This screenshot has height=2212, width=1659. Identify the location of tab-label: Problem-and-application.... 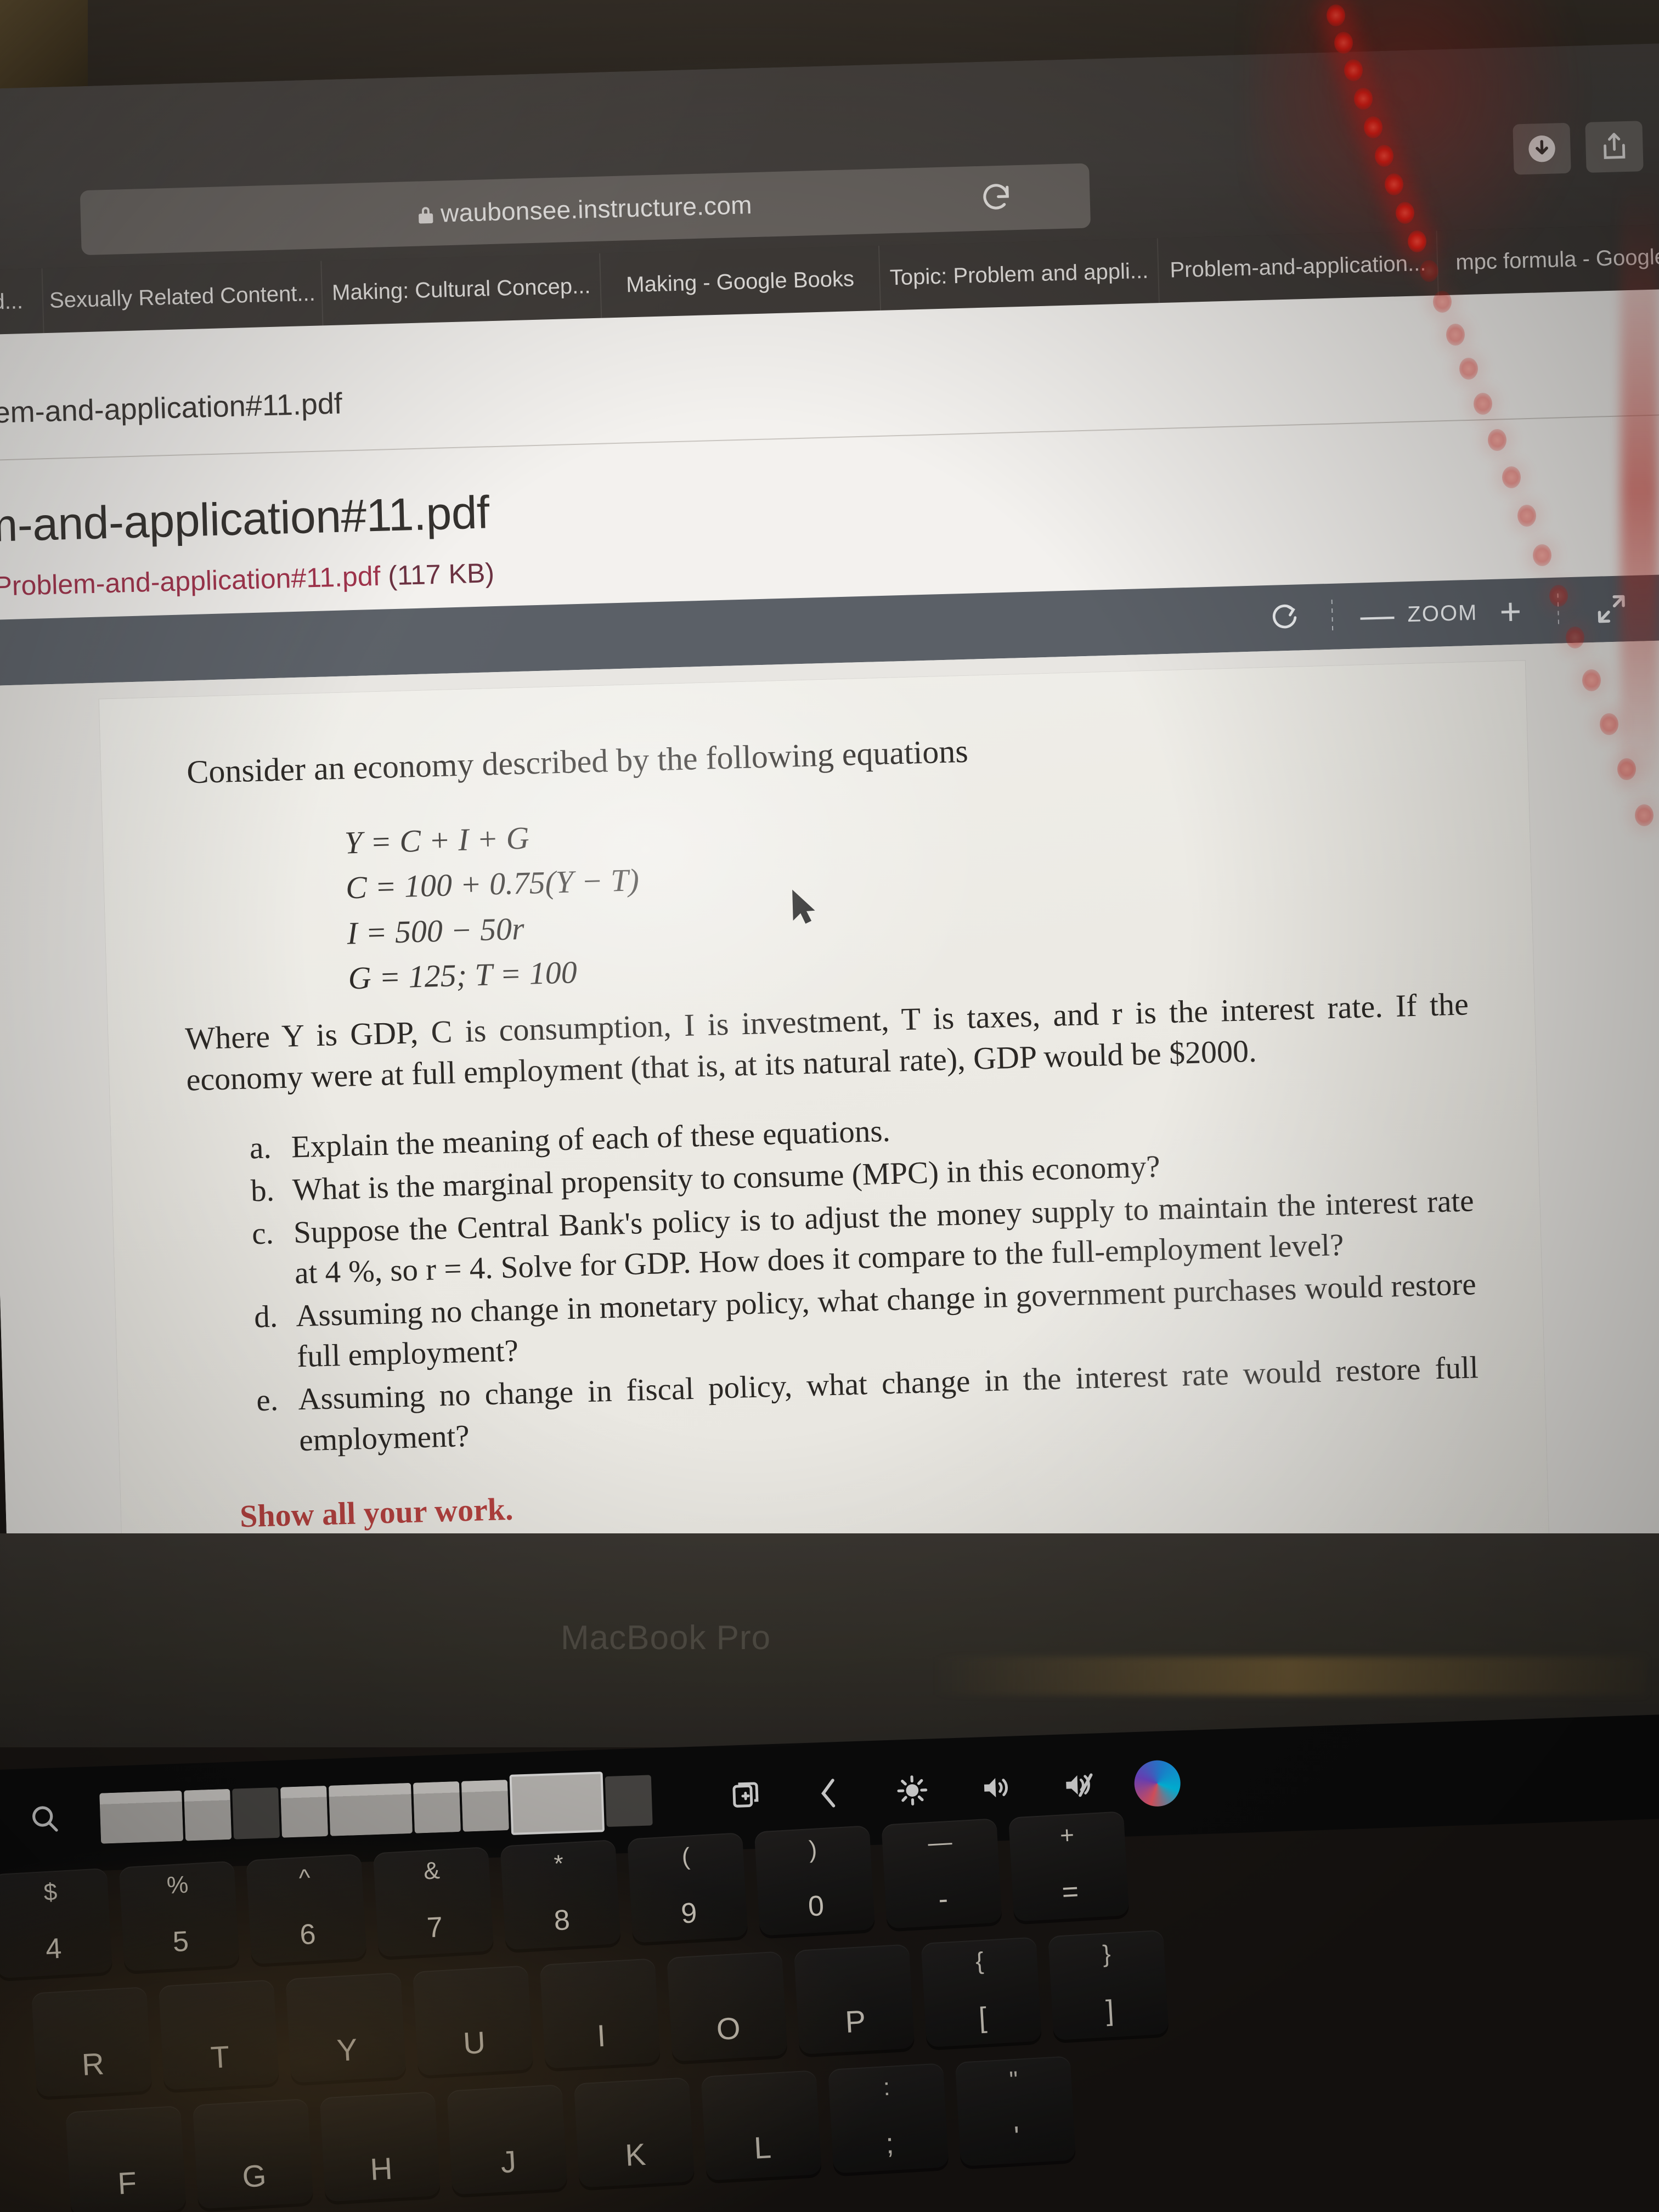
(1297, 267).